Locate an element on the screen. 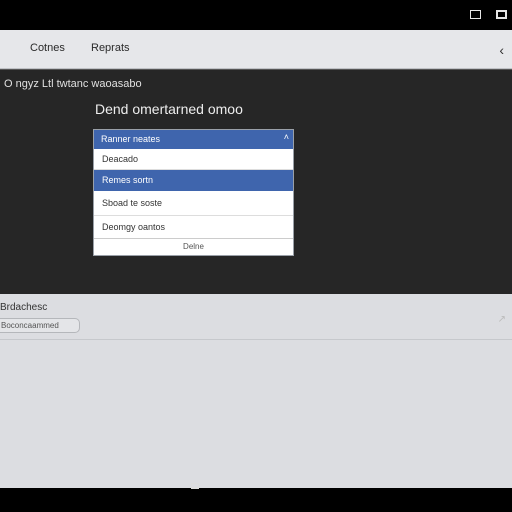 This screenshot has width=512, height=512. dropdown-footer-button: Delne is located at coordinates (193, 247).